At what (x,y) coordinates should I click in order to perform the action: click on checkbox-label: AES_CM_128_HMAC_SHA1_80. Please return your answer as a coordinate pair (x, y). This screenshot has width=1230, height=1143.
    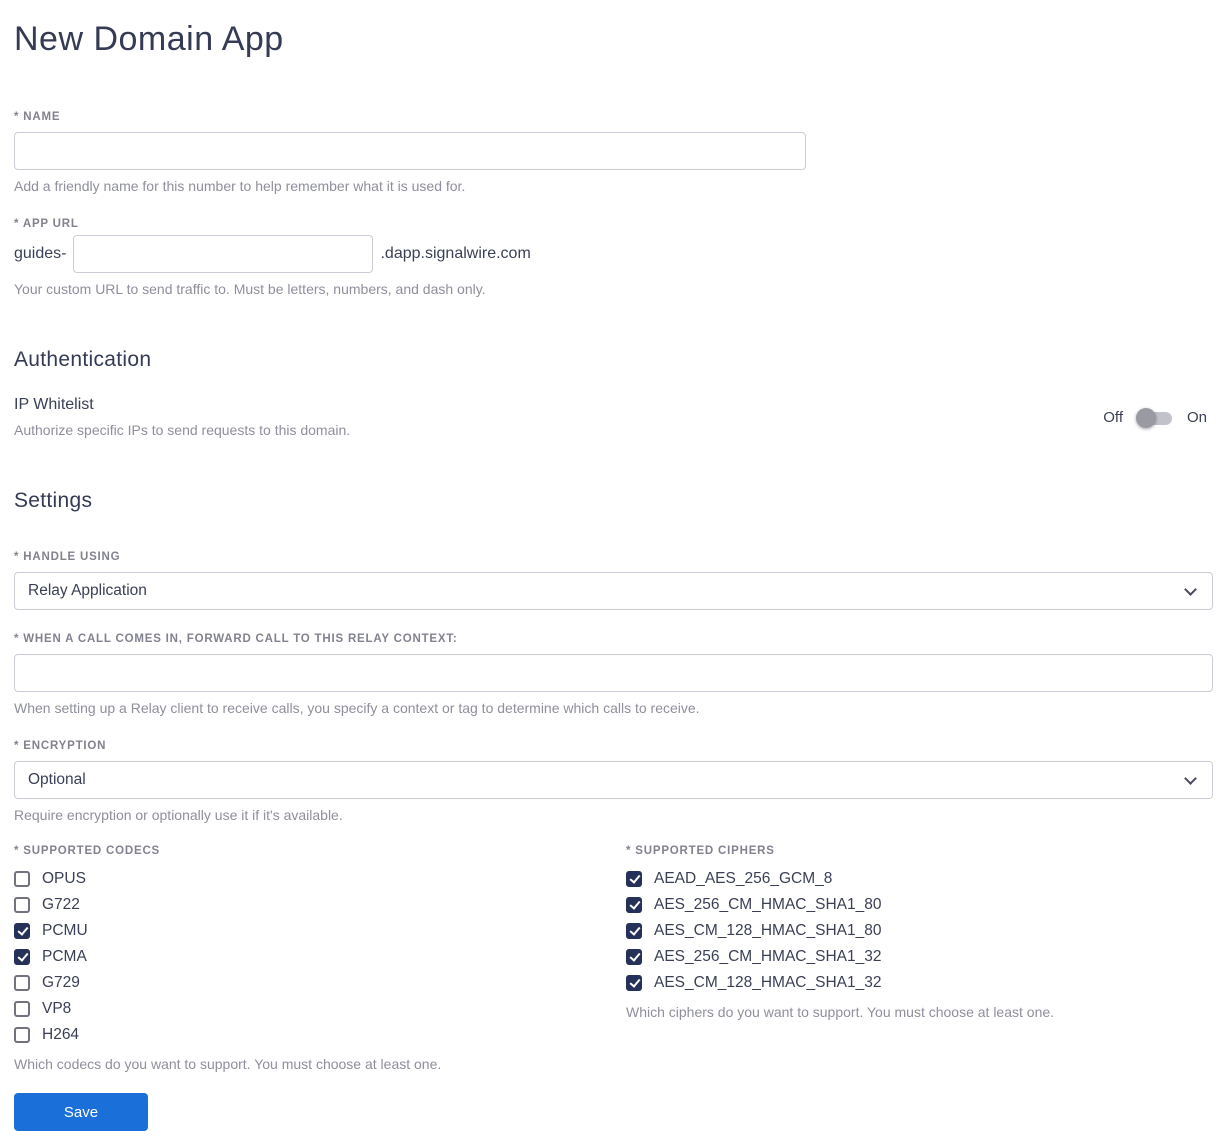
    Looking at the image, I should click on (768, 930).